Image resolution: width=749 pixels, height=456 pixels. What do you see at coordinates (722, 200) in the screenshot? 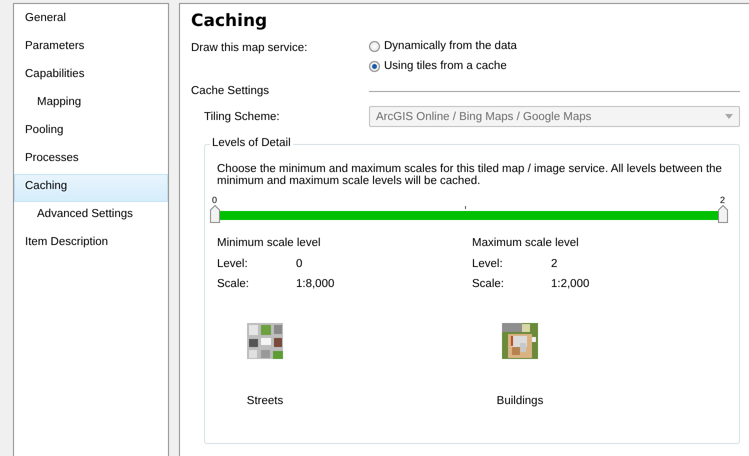
I see `tick-label: 2` at bounding box center [722, 200].